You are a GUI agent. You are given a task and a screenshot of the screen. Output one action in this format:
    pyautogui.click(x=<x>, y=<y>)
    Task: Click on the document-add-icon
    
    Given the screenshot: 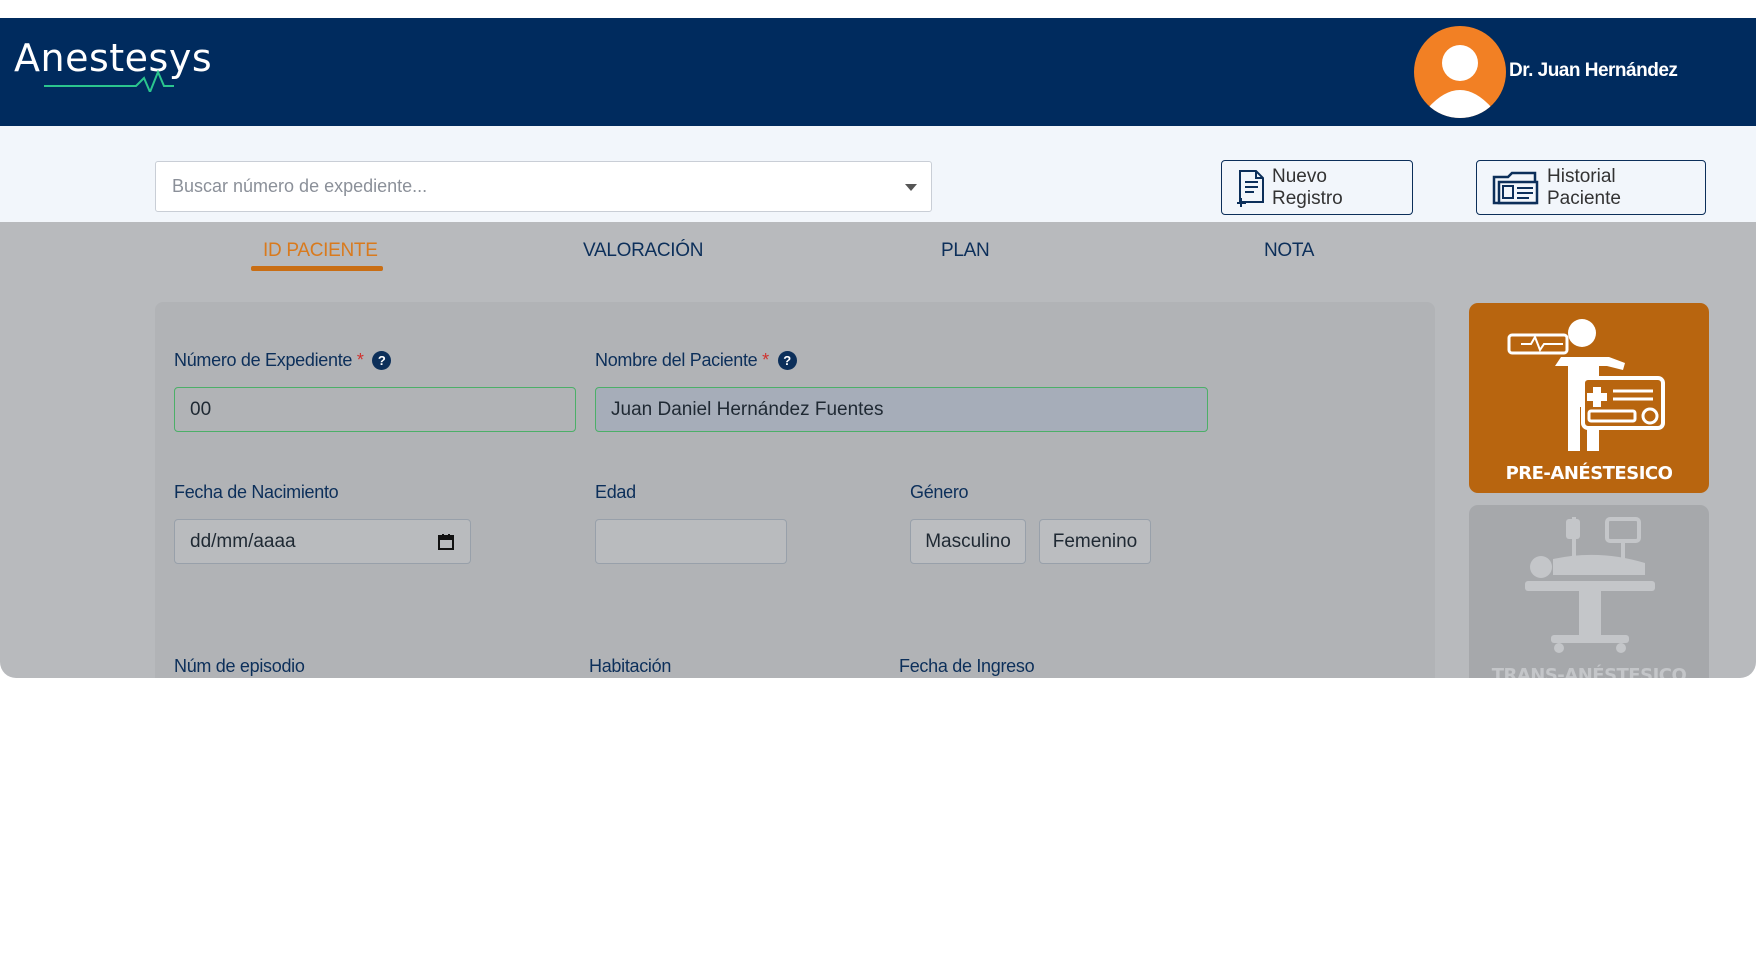 What is the action you would take?
    pyautogui.click(x=1250, y=188)
    